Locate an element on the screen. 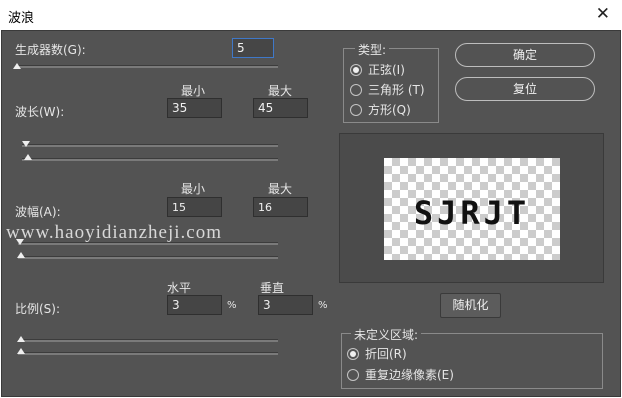 The height and width of the screenshot is (398, 622). amplitude-min-label: 最小 is located at coordinates (193, 189).